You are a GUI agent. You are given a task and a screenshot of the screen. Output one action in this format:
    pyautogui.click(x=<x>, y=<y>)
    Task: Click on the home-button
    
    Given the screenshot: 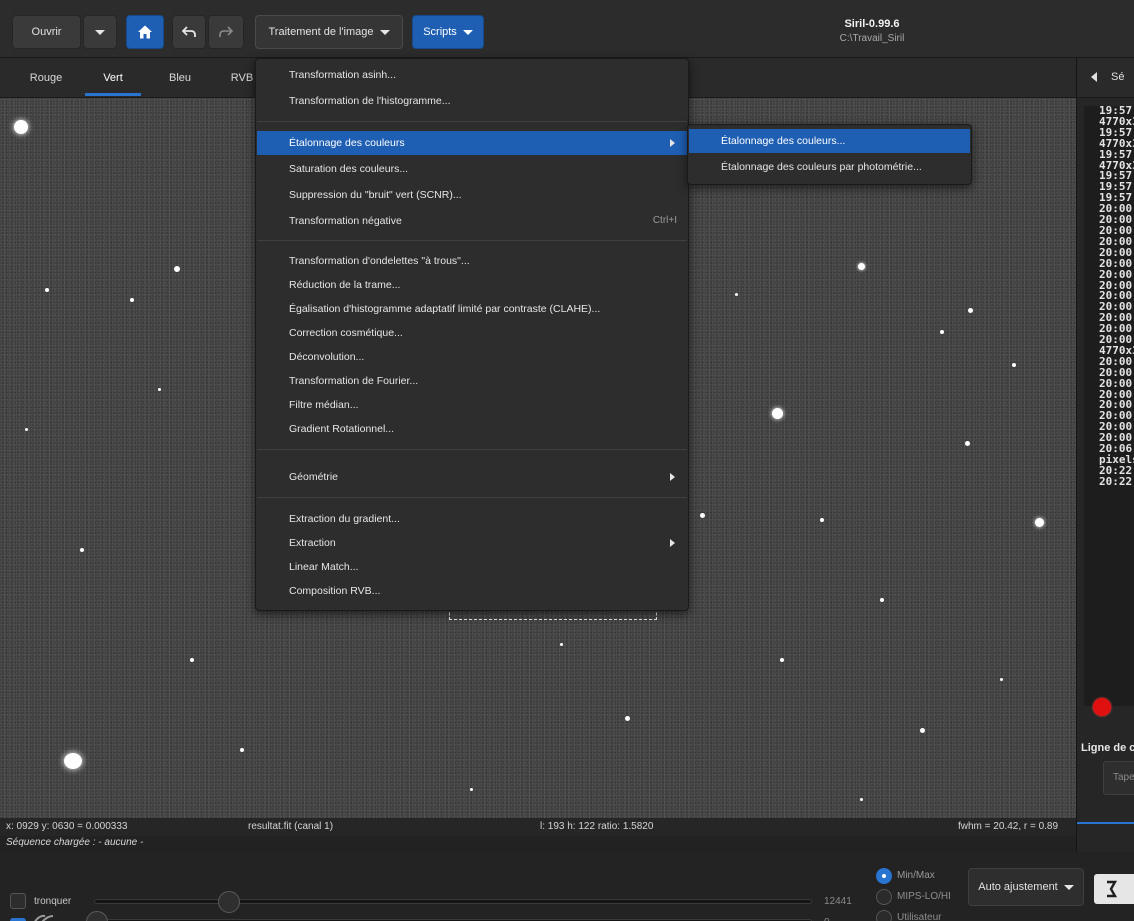 What is the action you would take?
    pyautogui.click(x=145, y=32)
    